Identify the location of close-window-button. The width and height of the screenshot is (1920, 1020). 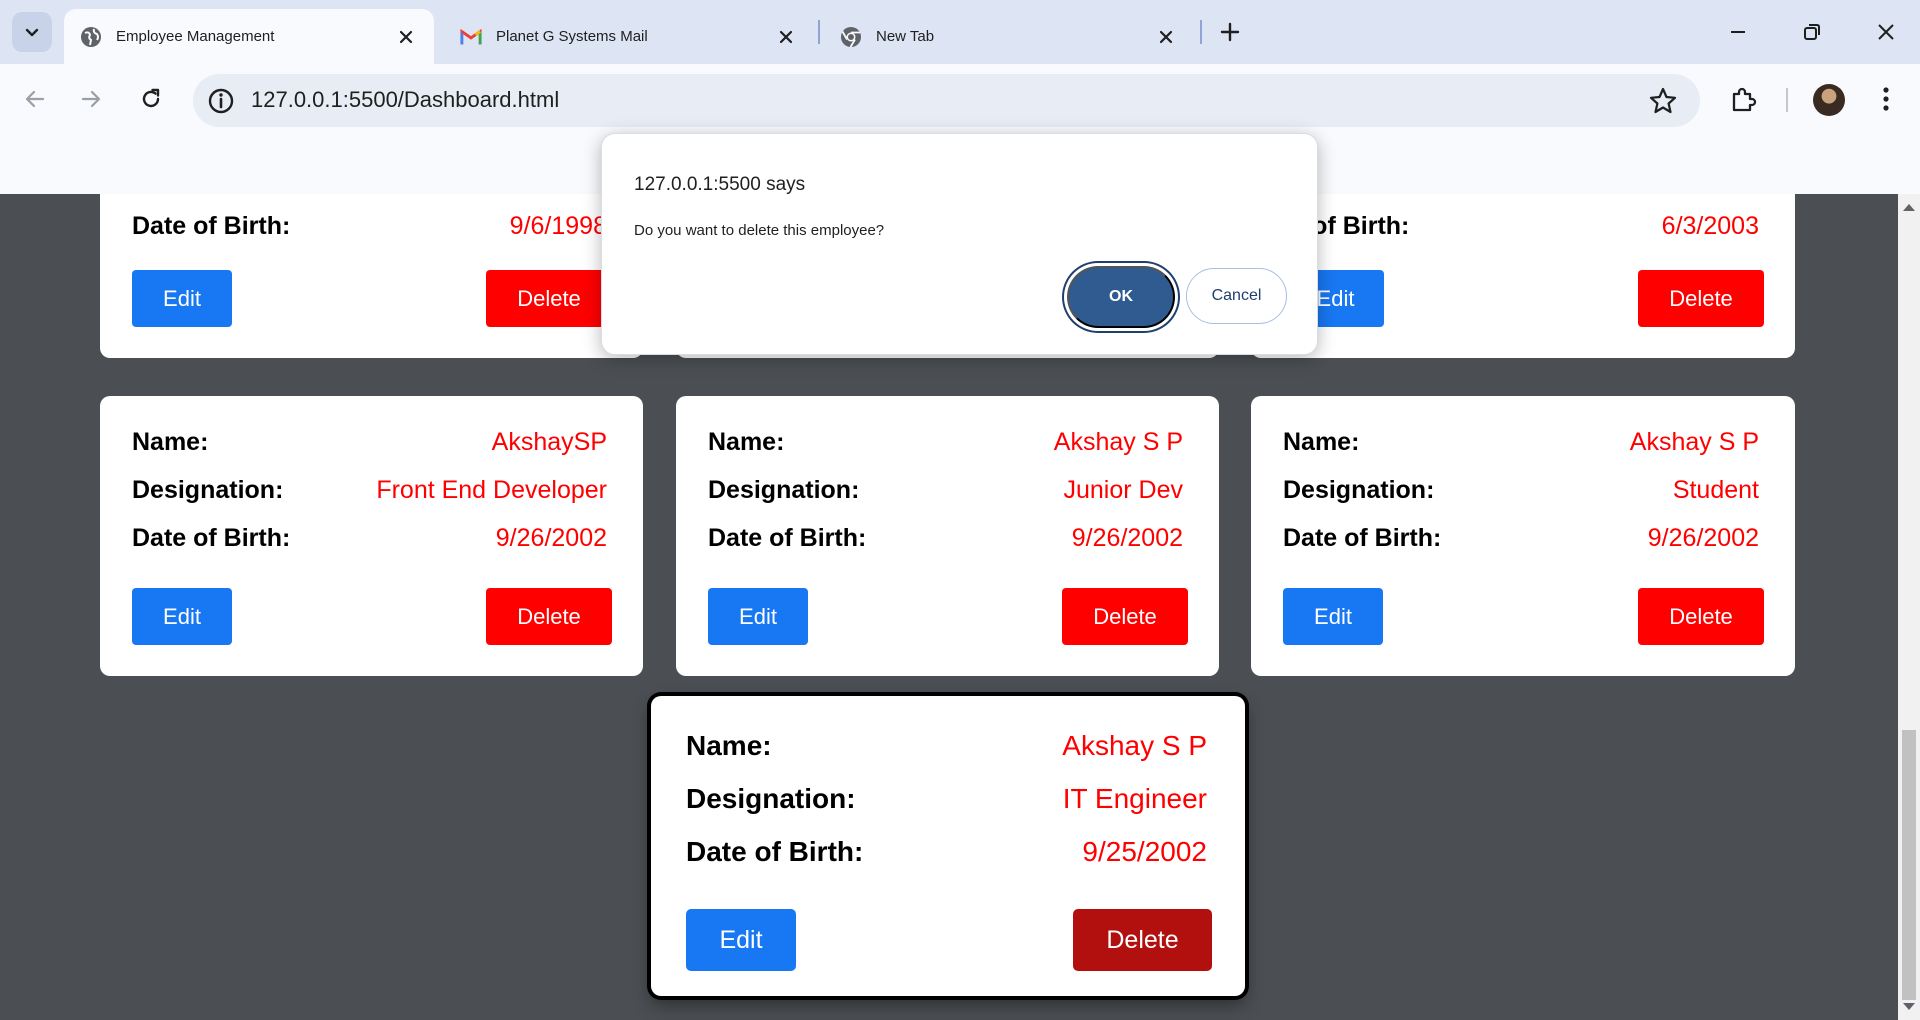
(1886, 32).